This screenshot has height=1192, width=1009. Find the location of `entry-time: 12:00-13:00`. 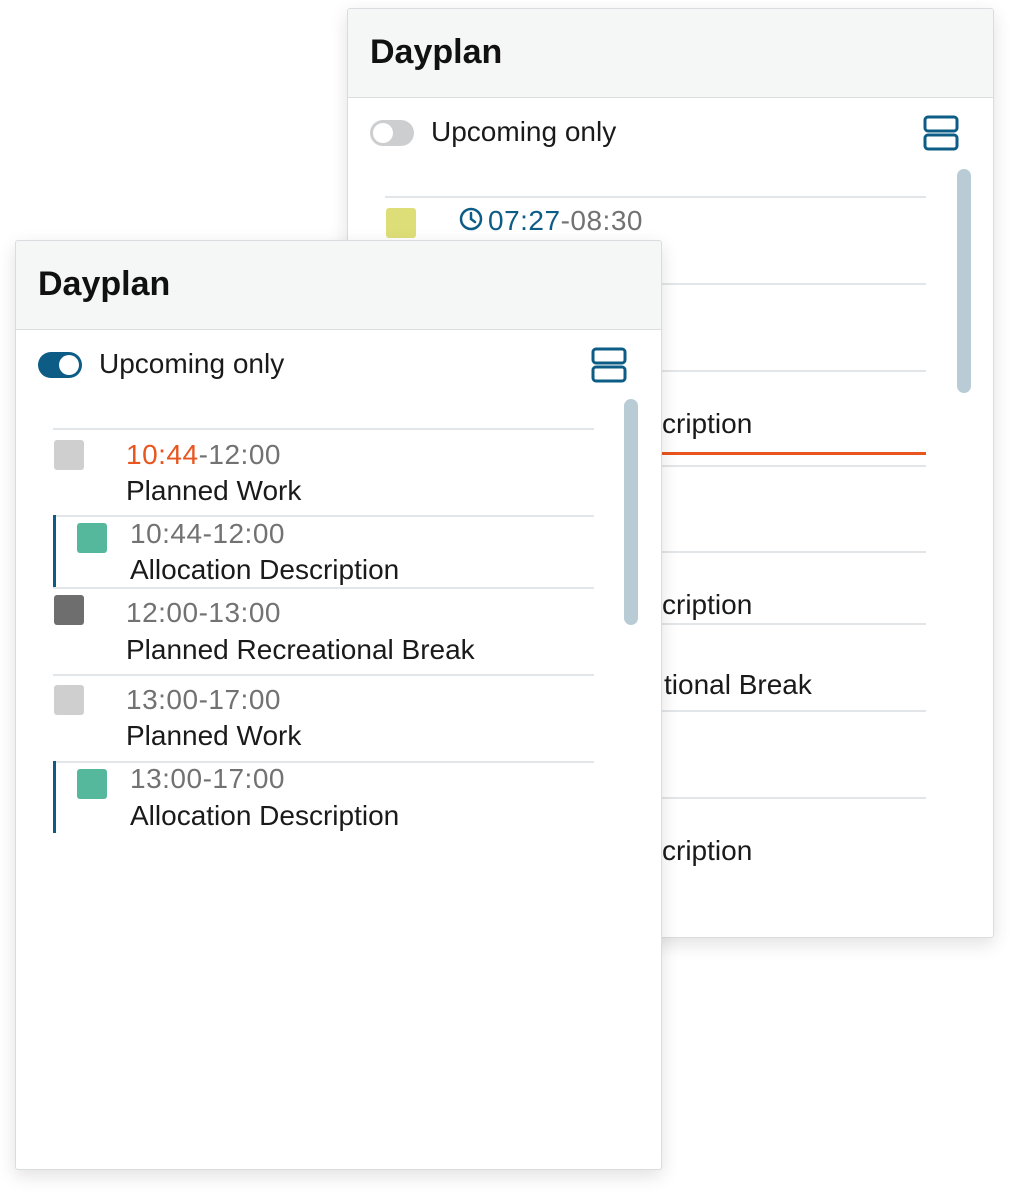

entry-time: 12:00-13:00 is located at coordinates (203, 612).